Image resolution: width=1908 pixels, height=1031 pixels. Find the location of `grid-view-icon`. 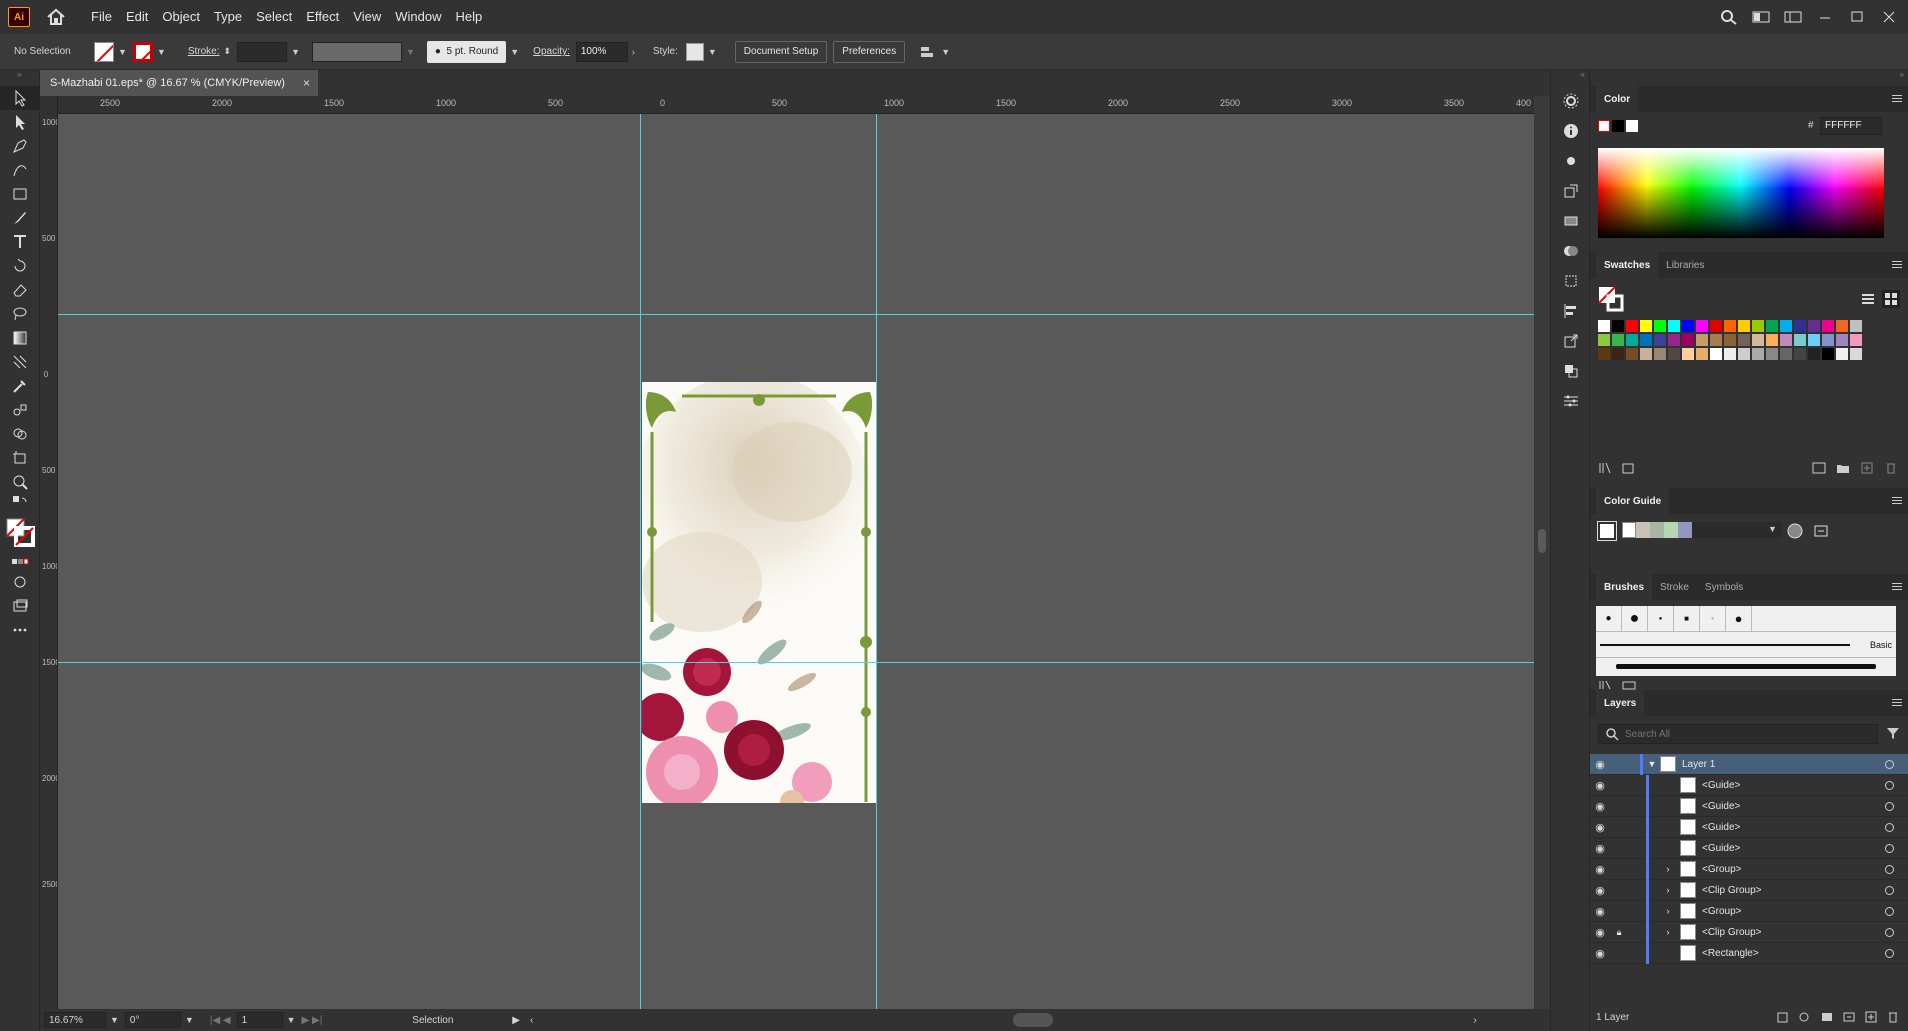

grid-view-icon is located at coordinates (1891, 299).